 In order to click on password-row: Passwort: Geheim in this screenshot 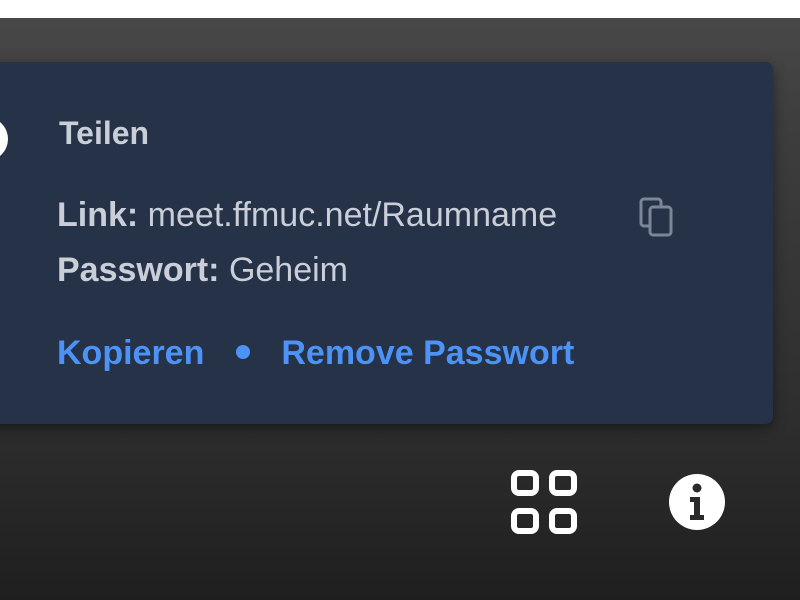, I will do `click(202, 270)`.